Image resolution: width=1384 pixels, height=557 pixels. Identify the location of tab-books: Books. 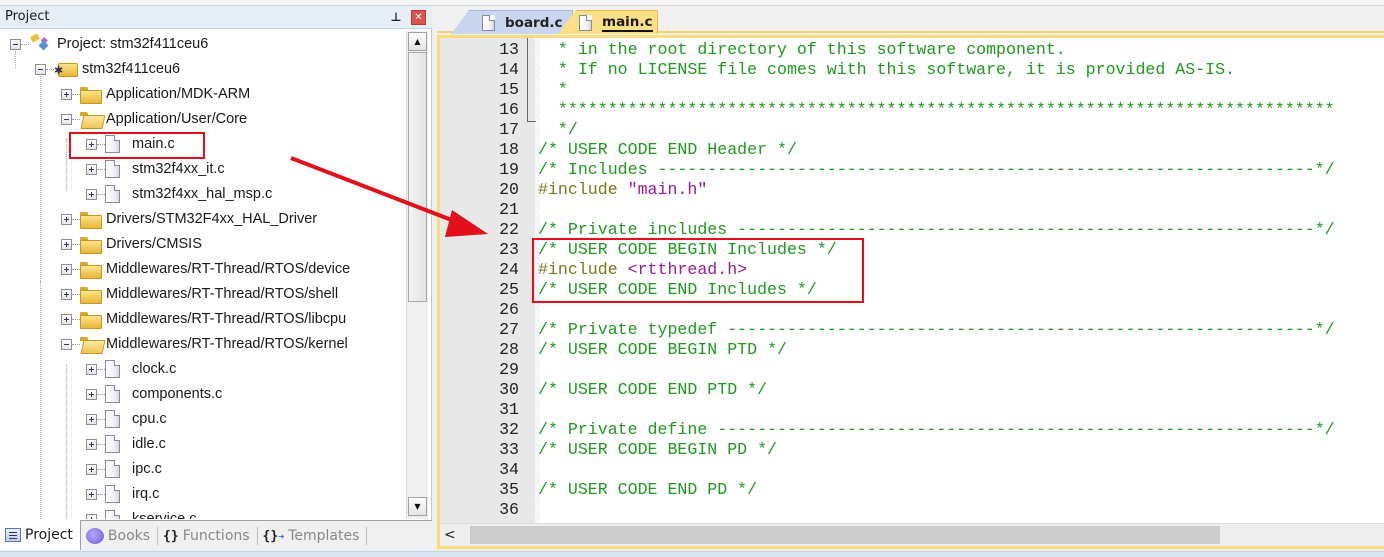
(119, 536).